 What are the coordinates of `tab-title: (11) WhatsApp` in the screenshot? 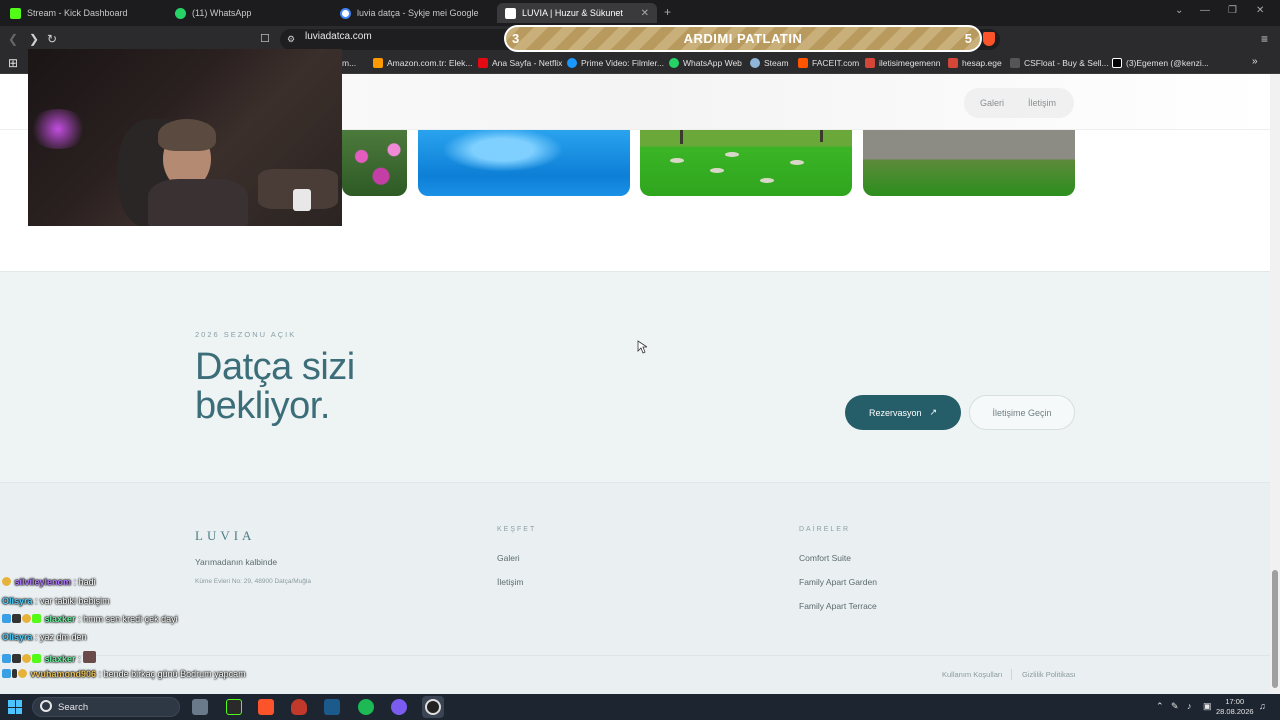 It's located at (222, 13).